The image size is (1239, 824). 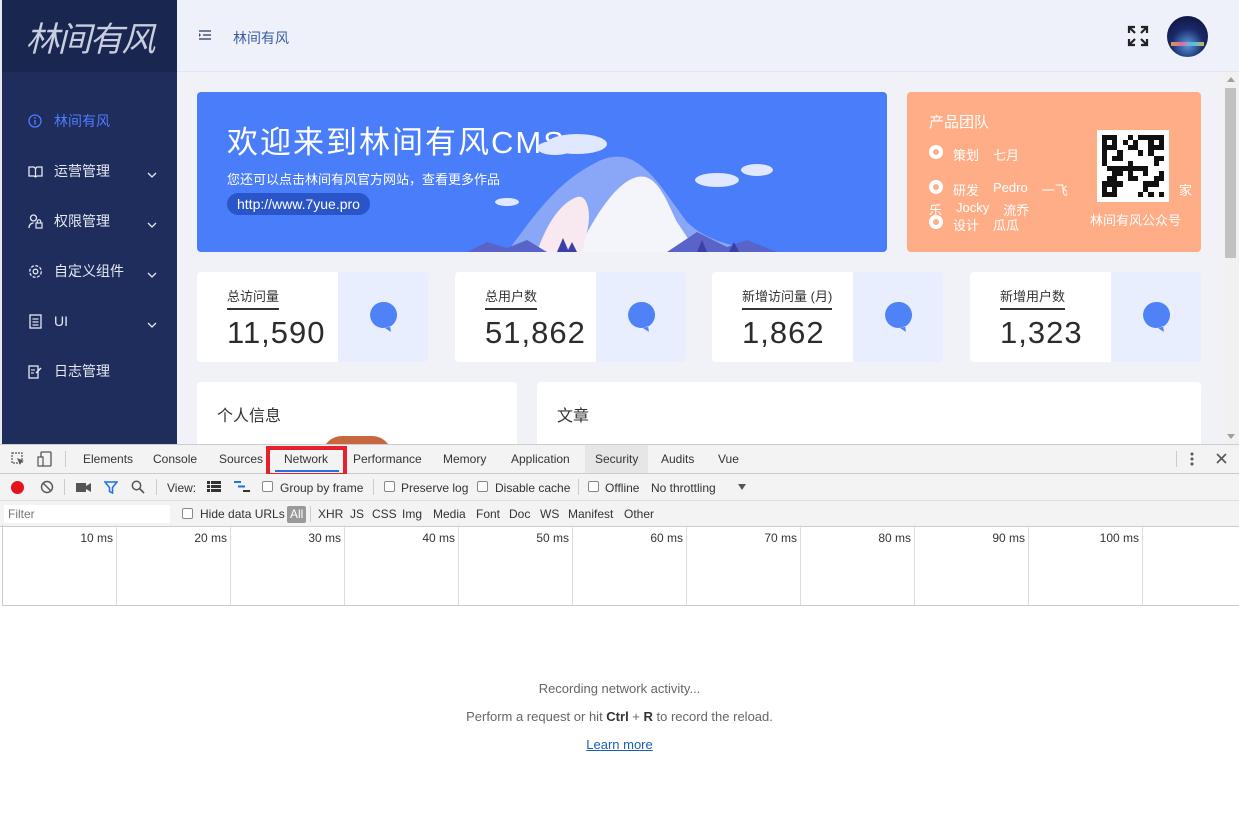 What do you see at coordinates (1138, 38) in the screenshot?
I see `fullscreen-icon` at bounding box center [1138, 38].